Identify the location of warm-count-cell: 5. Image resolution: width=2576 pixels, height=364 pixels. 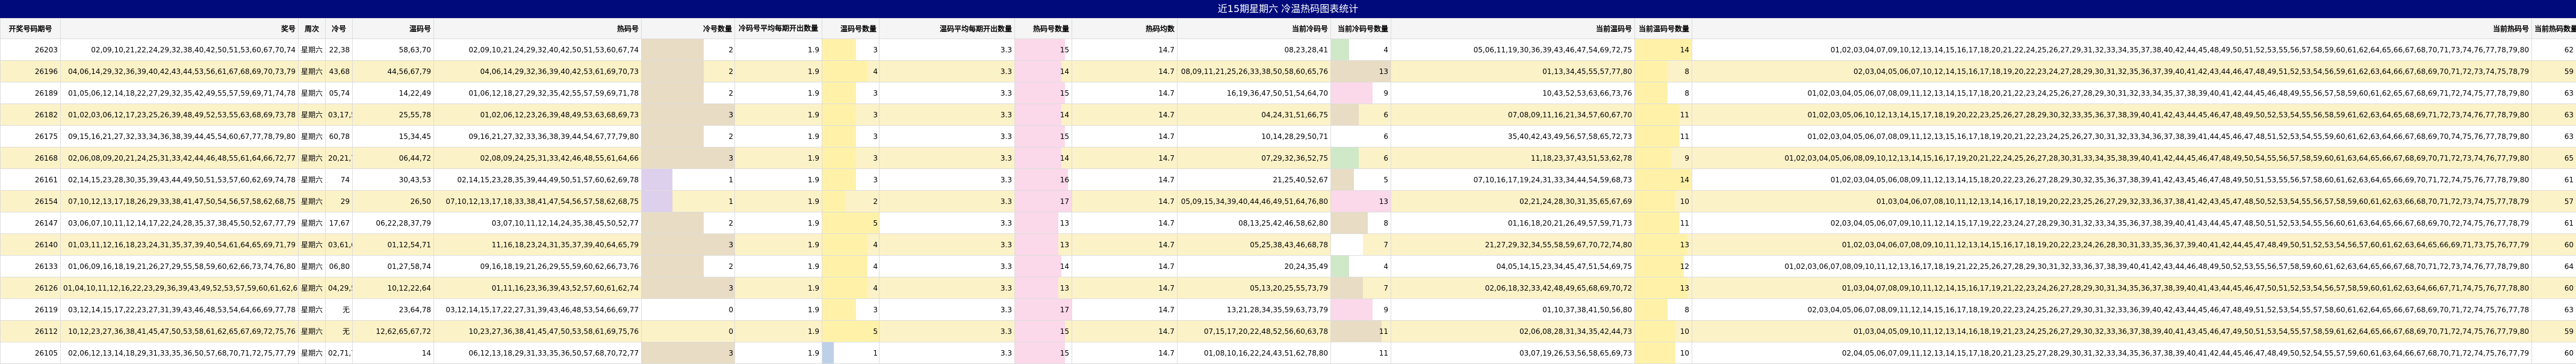
(851, 223).